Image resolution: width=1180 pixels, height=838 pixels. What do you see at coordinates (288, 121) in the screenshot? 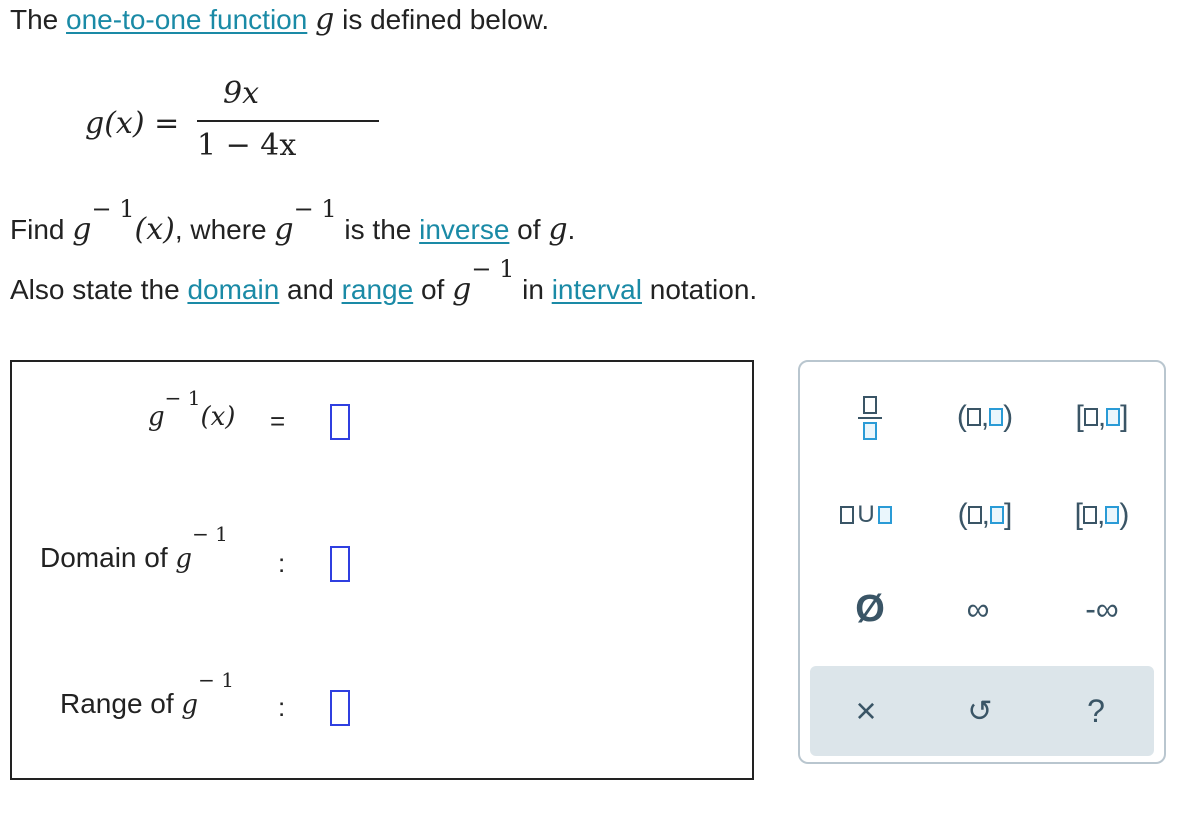
I see `fraction-bar` at bounding box center [288, 121].